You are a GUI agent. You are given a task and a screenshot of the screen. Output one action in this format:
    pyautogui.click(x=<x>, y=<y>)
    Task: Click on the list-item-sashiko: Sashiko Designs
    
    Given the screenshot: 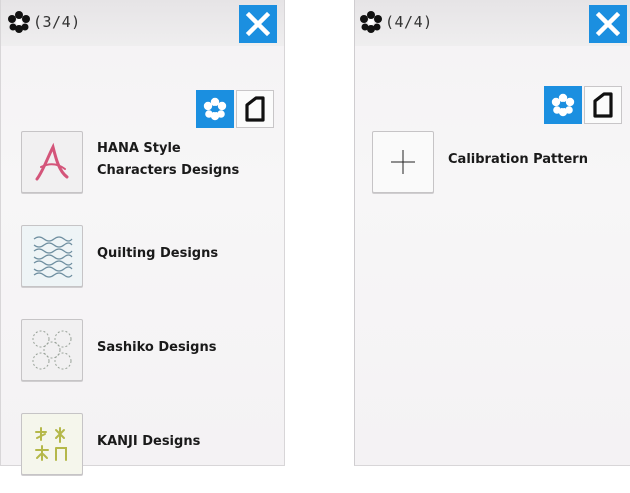 What is the action you would take?
    pyautogui.click(x=146, y=351)
    